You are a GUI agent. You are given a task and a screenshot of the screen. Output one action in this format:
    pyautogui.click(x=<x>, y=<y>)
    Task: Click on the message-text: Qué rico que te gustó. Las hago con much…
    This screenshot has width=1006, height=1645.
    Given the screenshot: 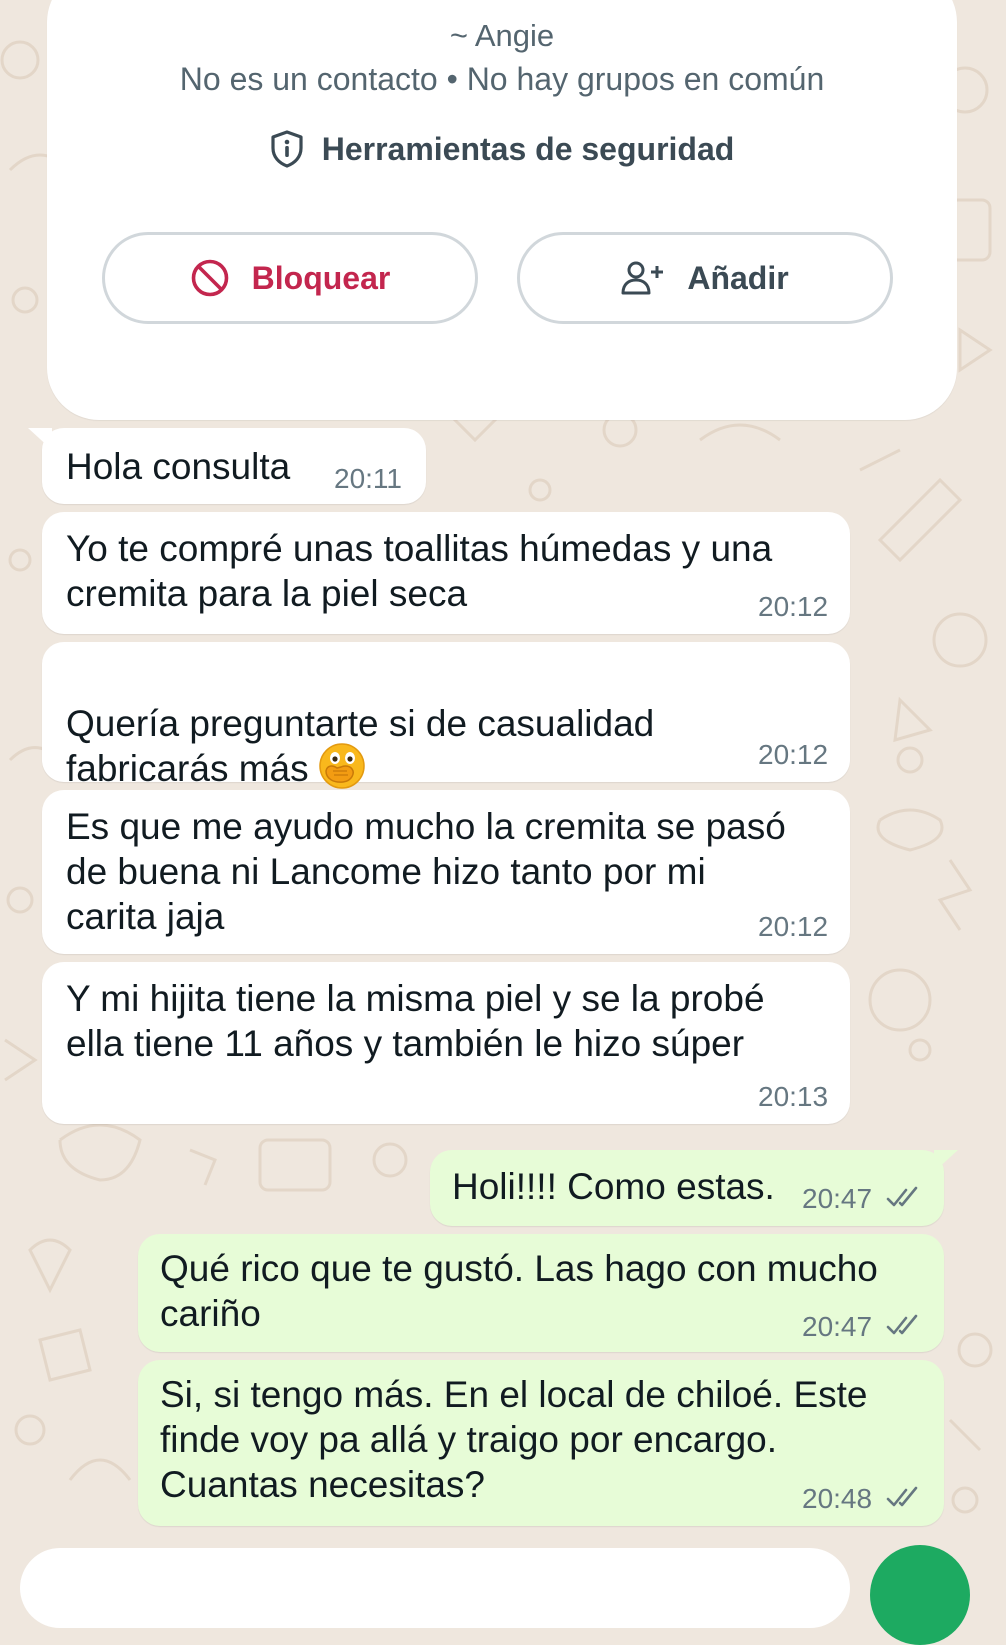 What is the action you would take?
    pyautogui.click(x=519, y=1291)
    